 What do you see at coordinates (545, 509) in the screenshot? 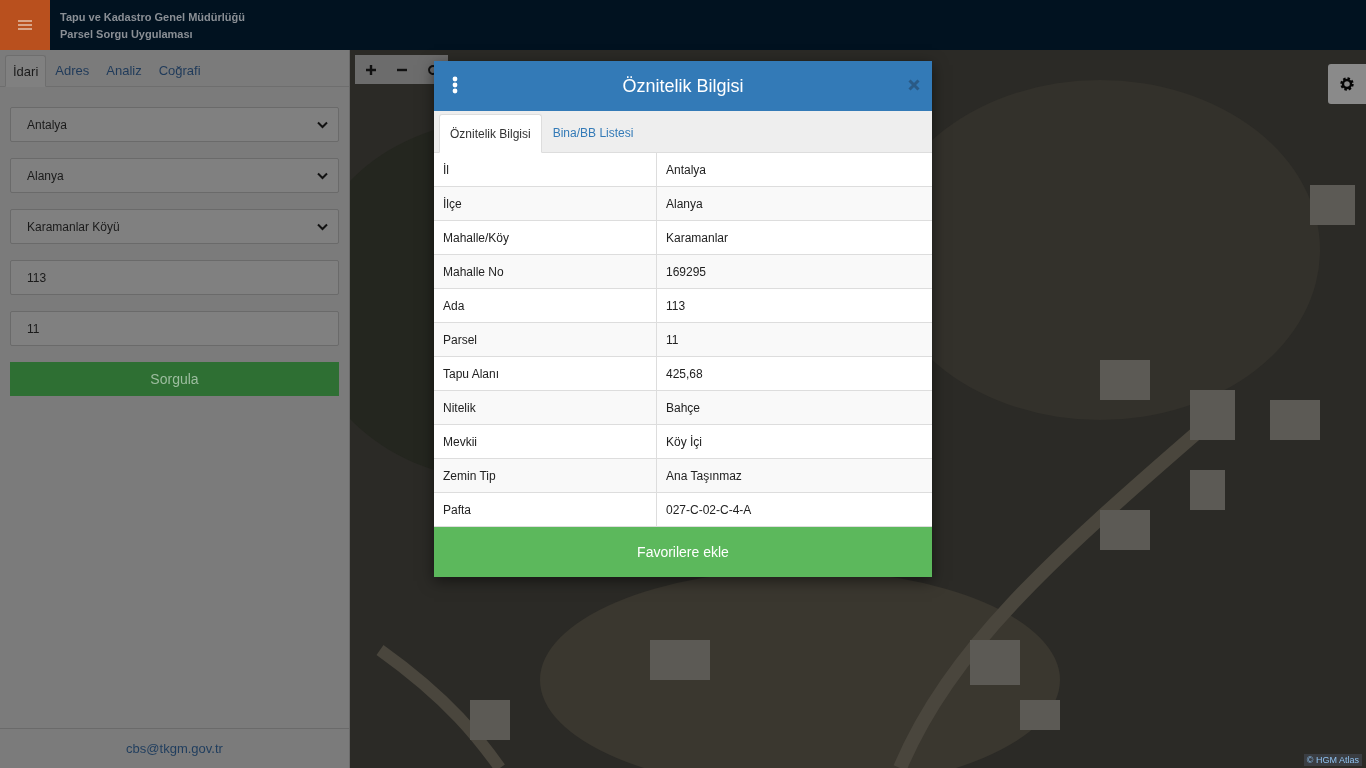
I see `table-cell: Pafta` at bounding box center [545, 509].